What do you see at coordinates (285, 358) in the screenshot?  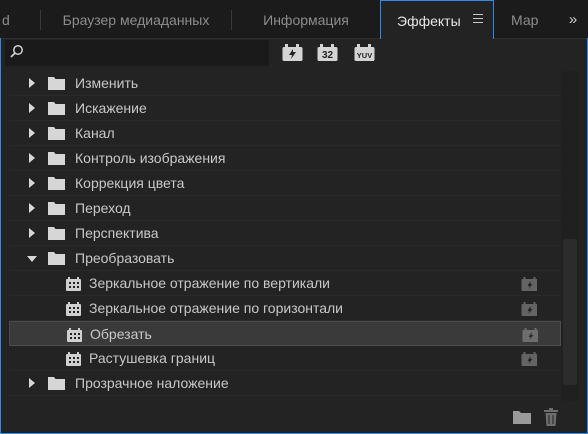 I see `tree-effect-row: Растушевка границ` at bounding box center [285, 358].